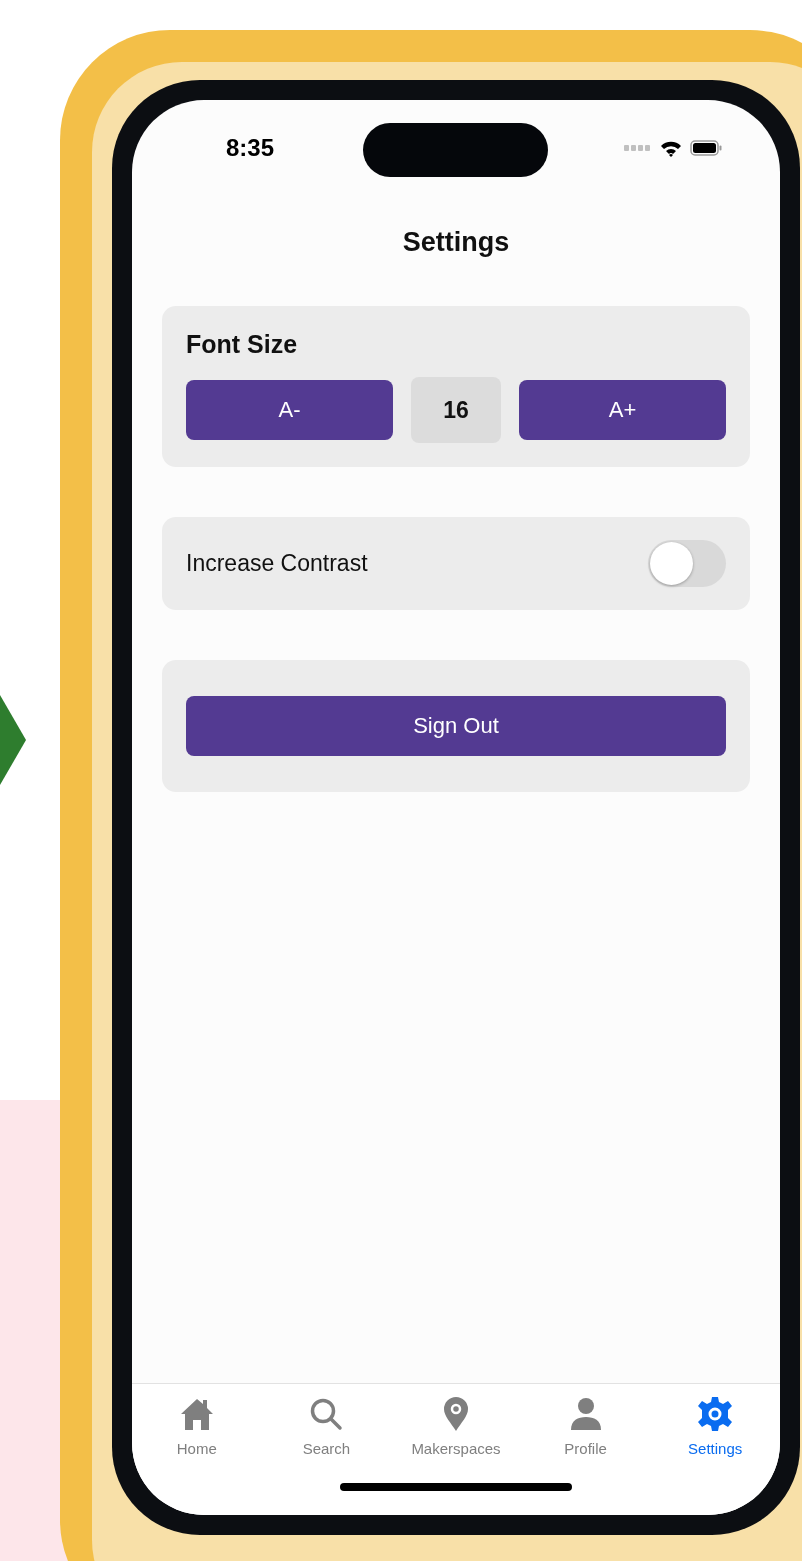  I want to click on tab-item: Makerspaces, so click(456, 1426).